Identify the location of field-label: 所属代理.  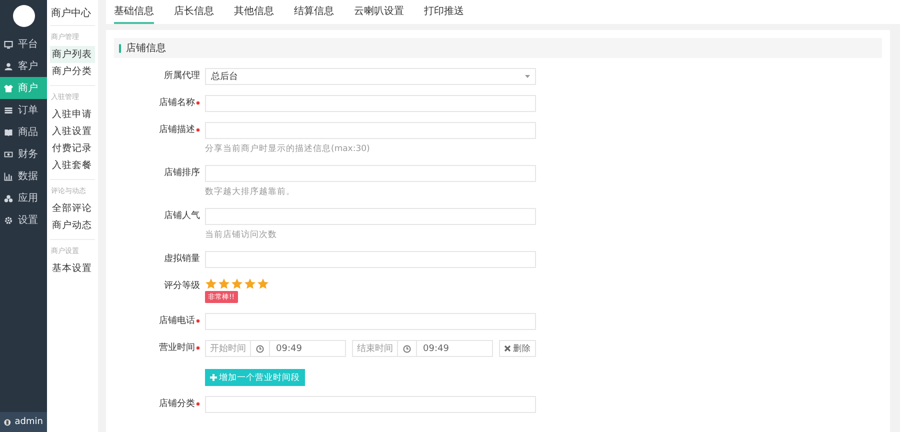
(182, 76).